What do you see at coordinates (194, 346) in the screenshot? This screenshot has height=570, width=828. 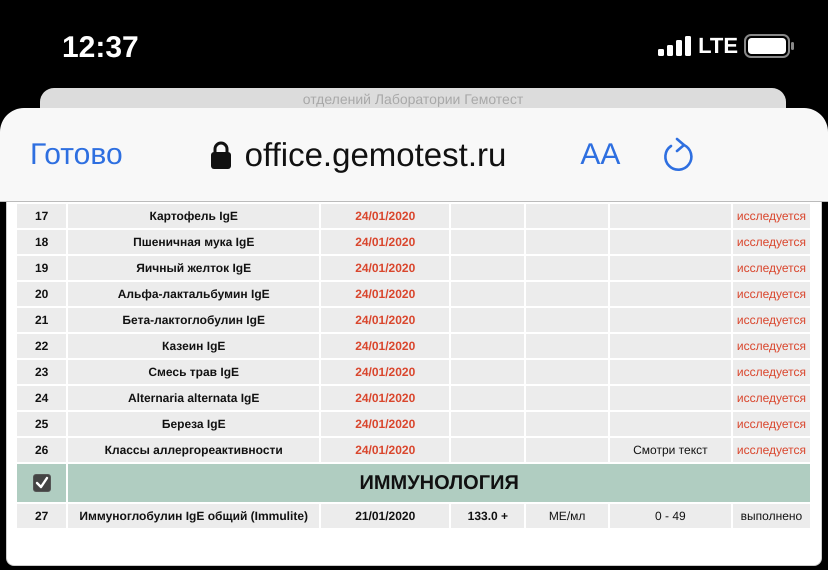 I see `test-name: Казеин IgE` at bounding box center [194, 346].